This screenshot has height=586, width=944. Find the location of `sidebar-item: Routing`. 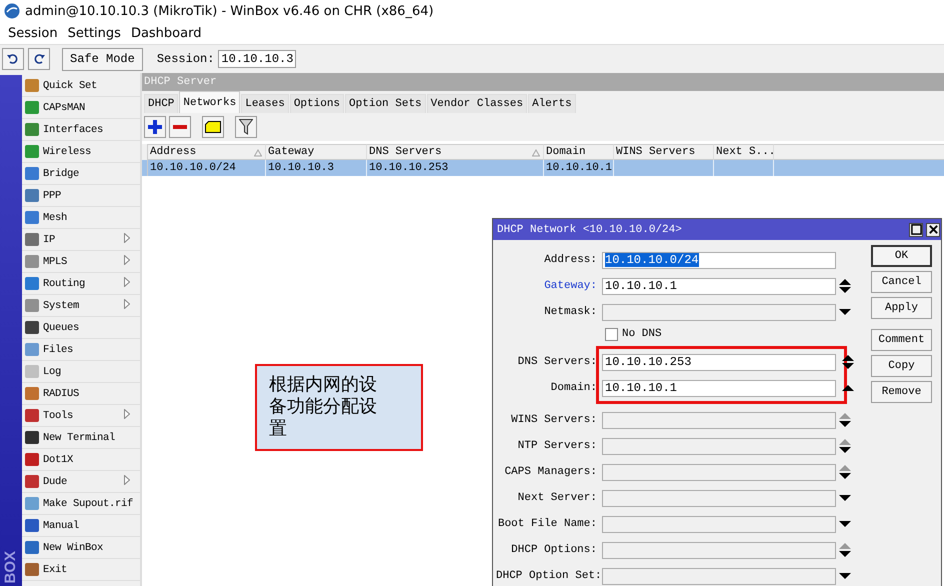

sidebar-item: Routing is located at coordinates (81, 284).